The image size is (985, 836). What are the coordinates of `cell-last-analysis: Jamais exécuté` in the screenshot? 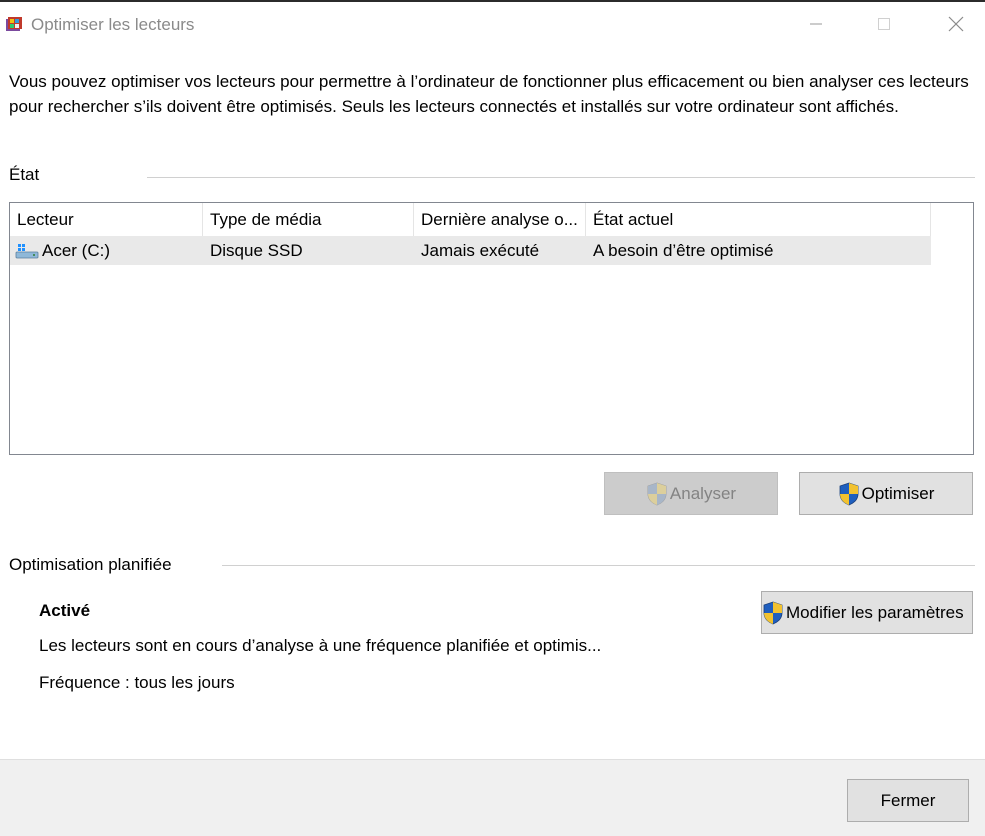 It's located at (480, 250).